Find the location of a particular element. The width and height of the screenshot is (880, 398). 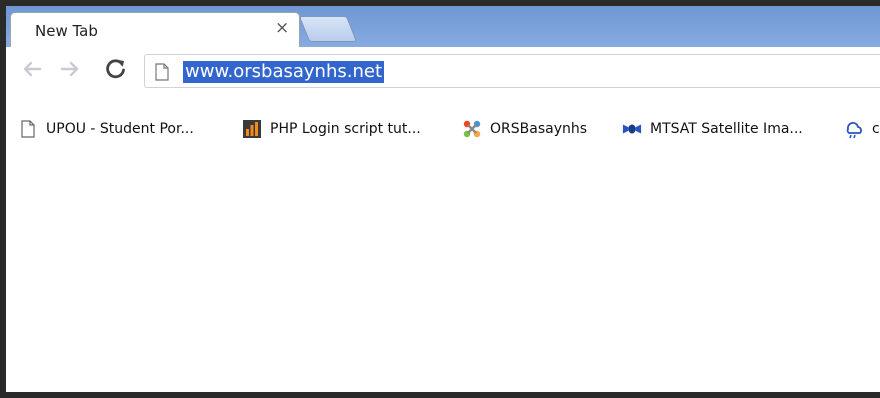

joomla-icon is located at coordinates (472, 129).